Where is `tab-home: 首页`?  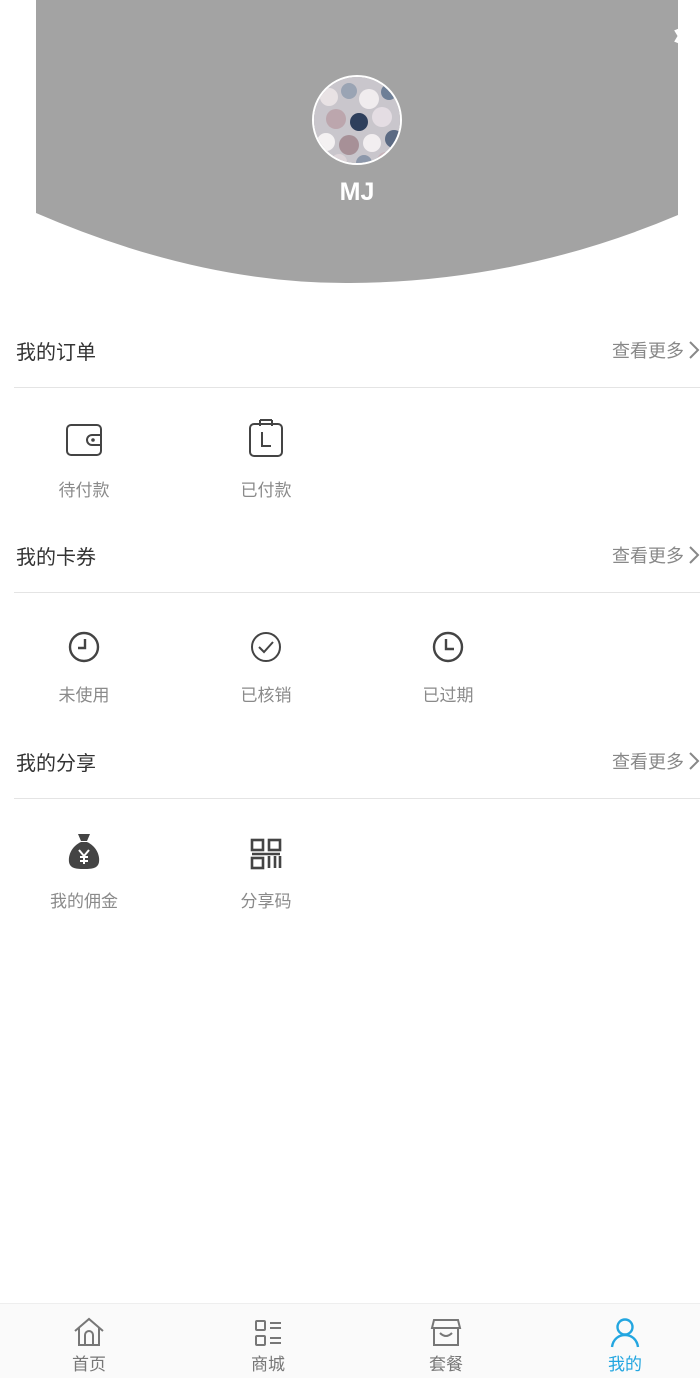
tab-home: 首页 is located at coordinates (89, 1341).